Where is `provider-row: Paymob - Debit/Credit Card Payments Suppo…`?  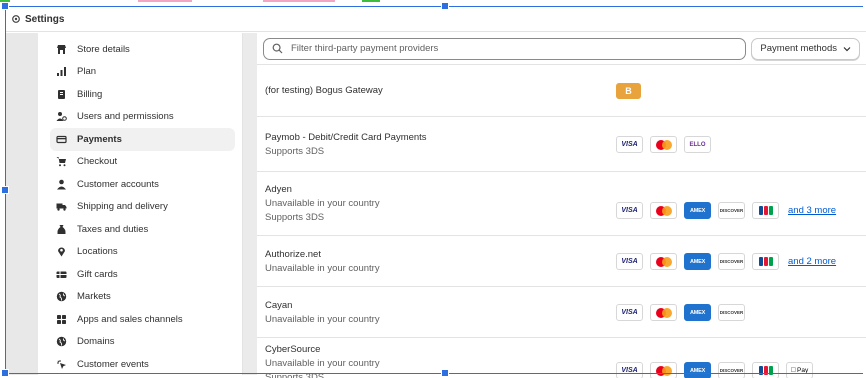
provider-row: Paymob - Debit/Credit Card Payments Suppo… is located at coordinates (561, 144).